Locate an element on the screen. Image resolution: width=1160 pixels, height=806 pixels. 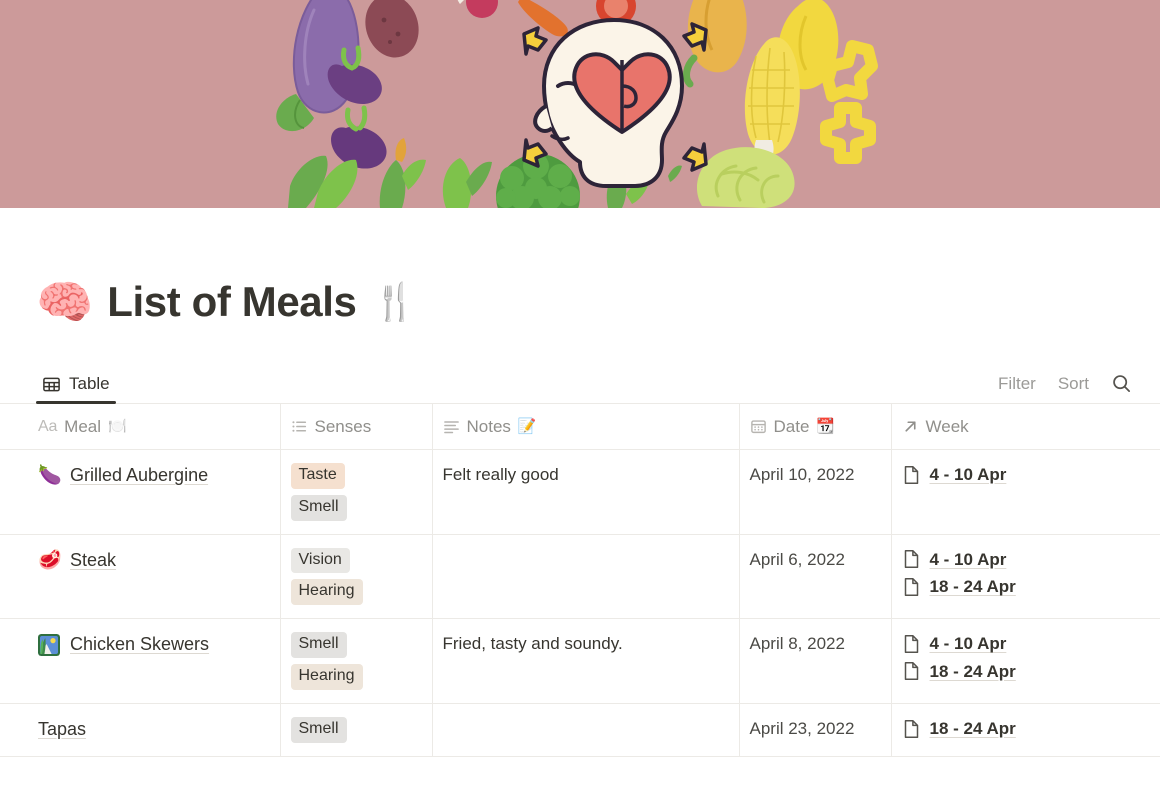
cell-date: April 8, 2022 is located at coordinates (815, 661).